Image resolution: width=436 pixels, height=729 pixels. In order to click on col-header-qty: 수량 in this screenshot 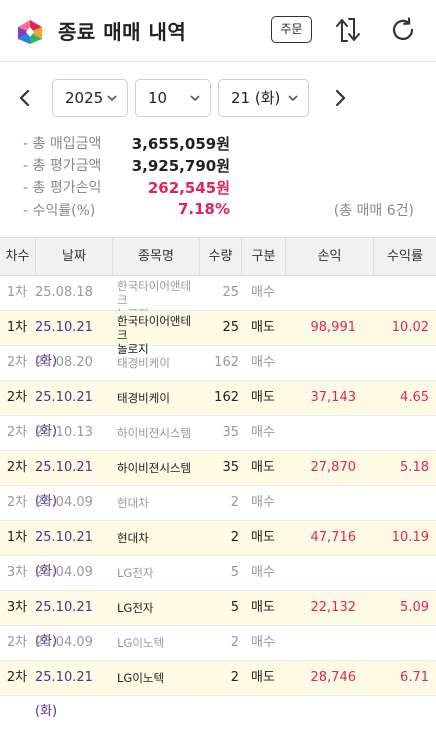, I will do `click(220, 257)`.